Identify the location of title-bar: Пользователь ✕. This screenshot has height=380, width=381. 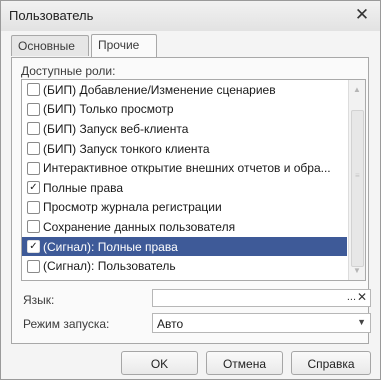
(190, 16).